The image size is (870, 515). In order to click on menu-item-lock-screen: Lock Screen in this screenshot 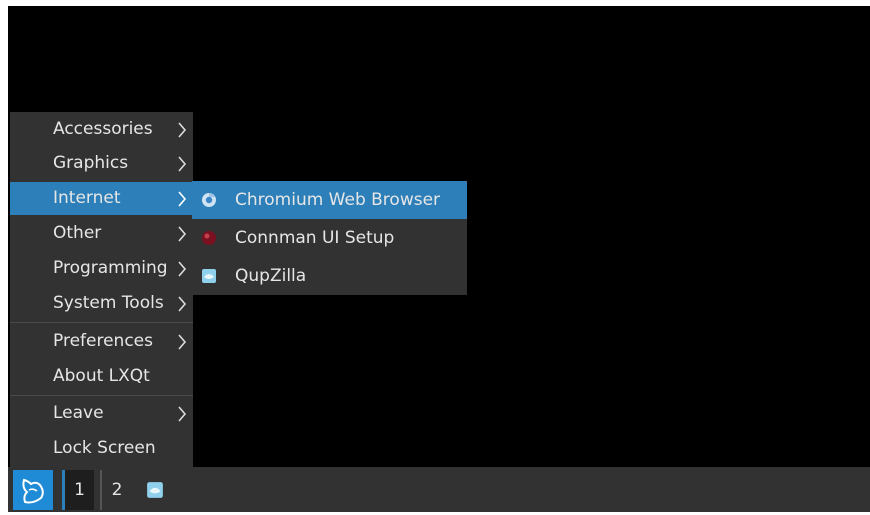, I will do `click(101, 448)`.